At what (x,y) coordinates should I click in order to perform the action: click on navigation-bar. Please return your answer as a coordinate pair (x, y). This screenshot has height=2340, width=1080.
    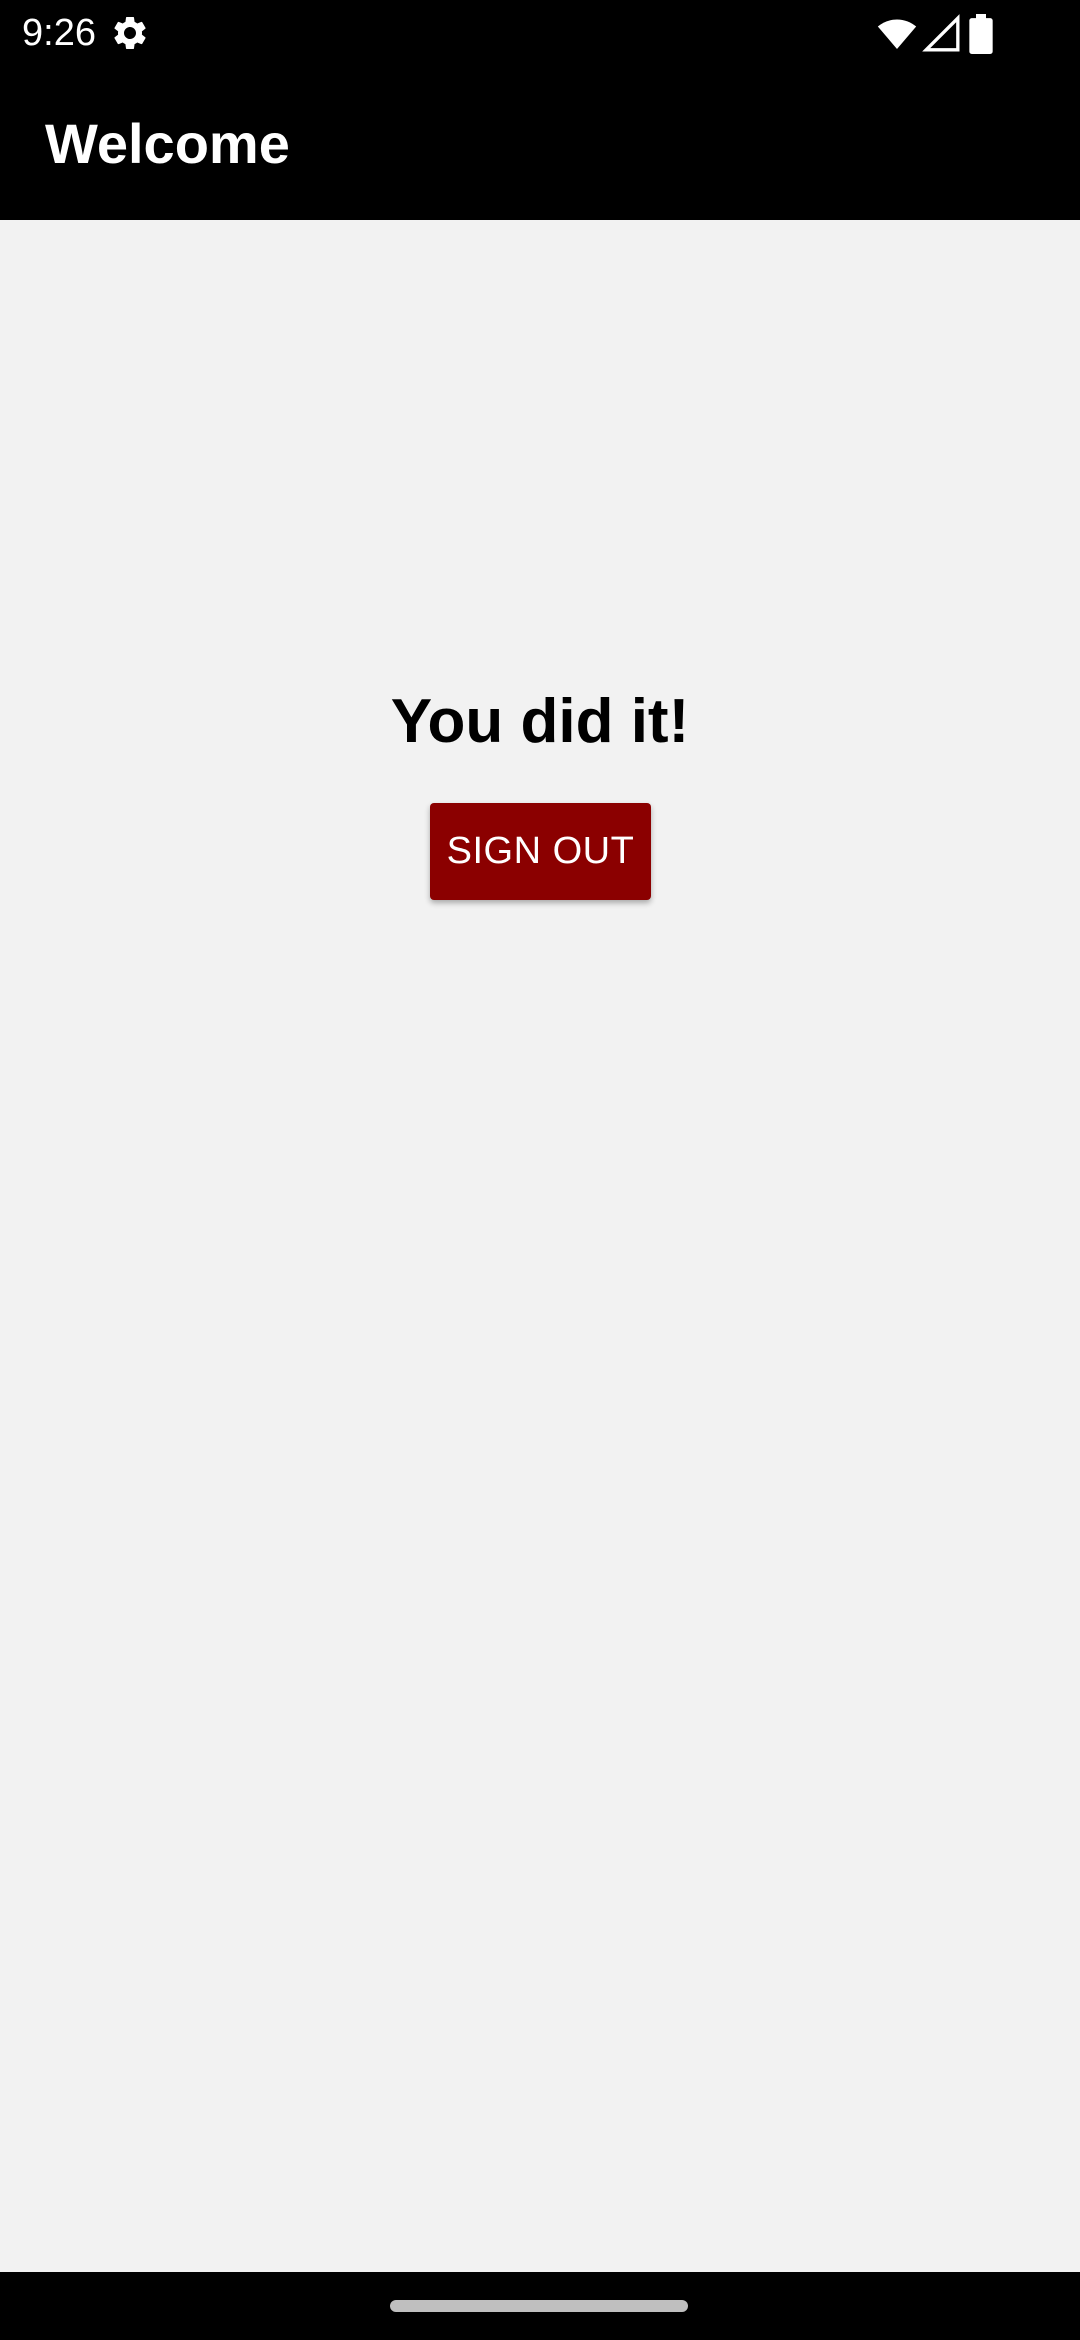
    Looking at the image, I should click on (540, 2306).